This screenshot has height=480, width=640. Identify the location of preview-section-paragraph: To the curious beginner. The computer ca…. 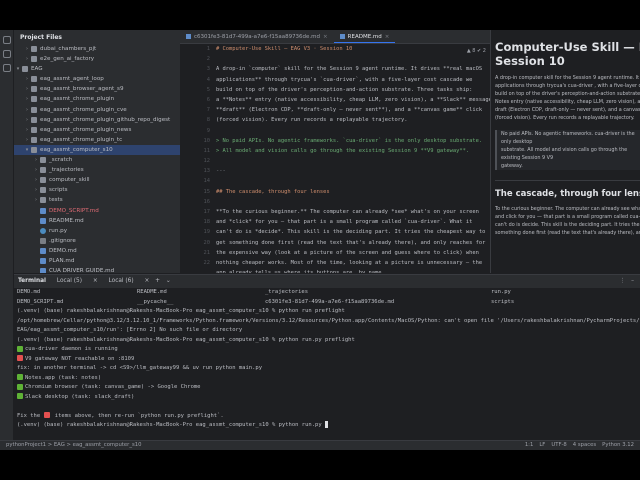
(567, 221).